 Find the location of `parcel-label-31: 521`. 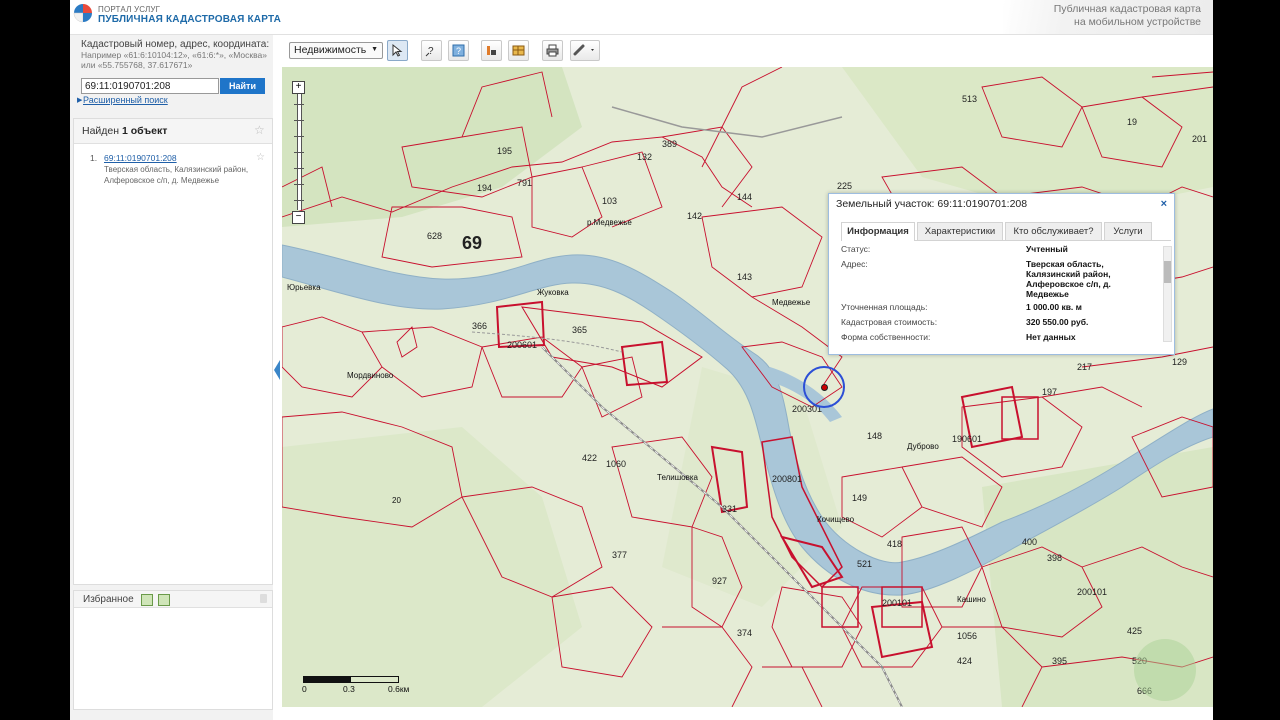

parcel-label-31: 521 is located at coordinates (864, 564).